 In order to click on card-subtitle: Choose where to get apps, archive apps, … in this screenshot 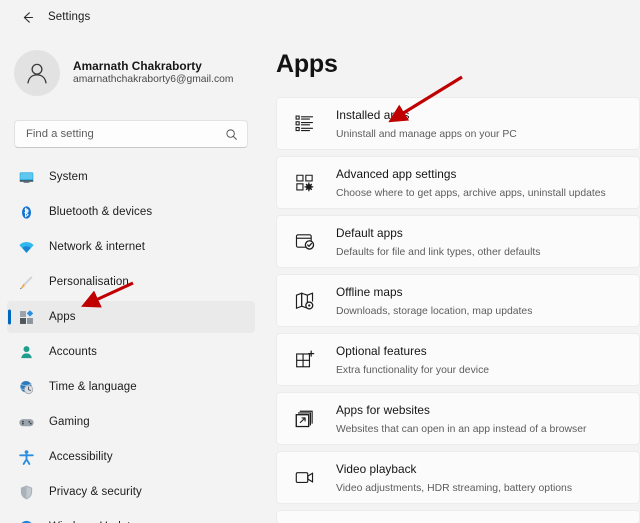, I will do `click(471, 194)`.